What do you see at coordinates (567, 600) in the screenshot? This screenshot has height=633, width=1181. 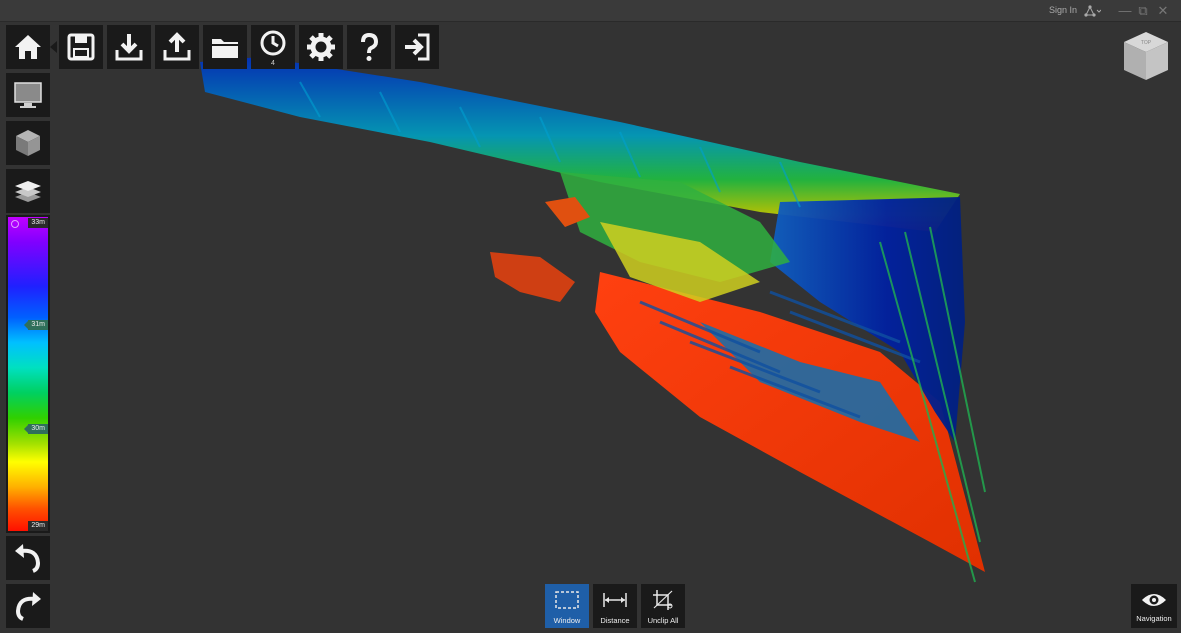 I see `window-select-icon` at bounding box center [567, 600].